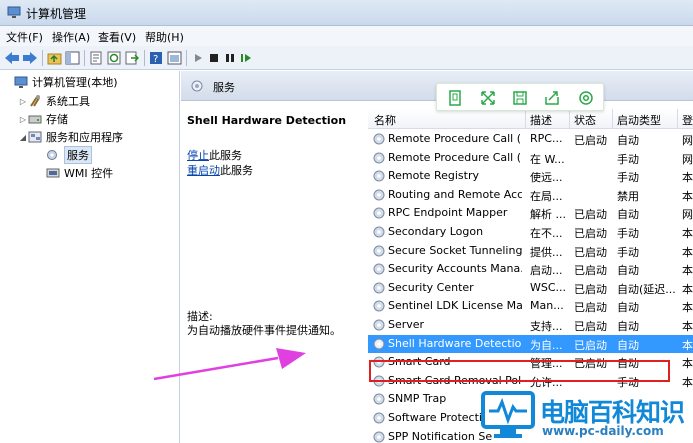 The image size is (693, 443). I want to click on computer-management-icon, so click(14, 12).